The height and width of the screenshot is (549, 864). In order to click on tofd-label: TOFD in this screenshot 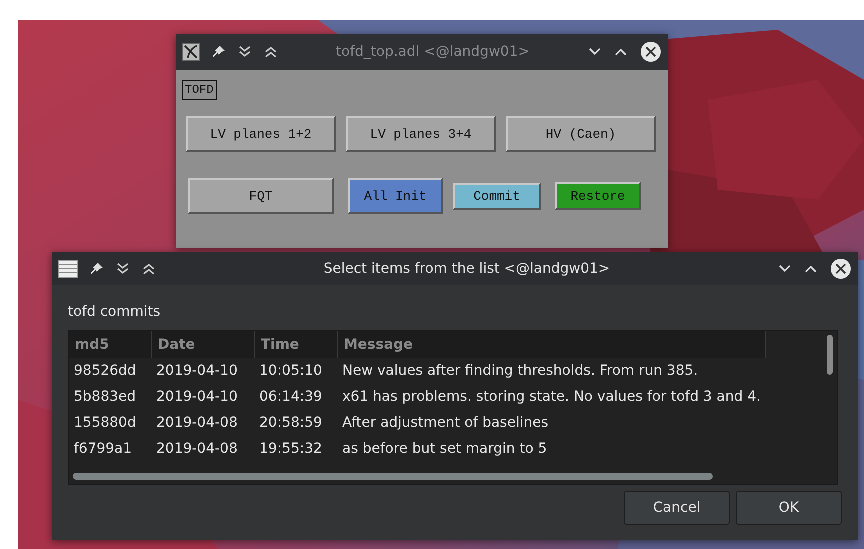, I will do `click(199, 90)`.